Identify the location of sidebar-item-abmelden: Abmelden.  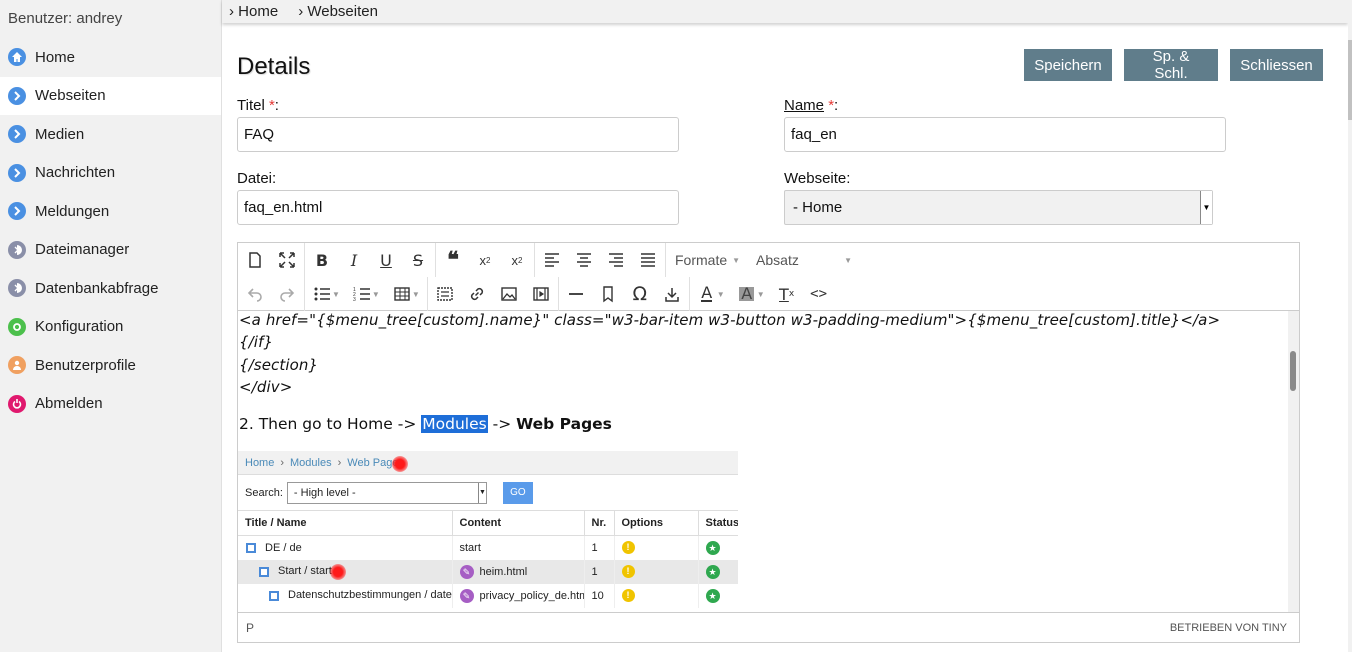
(110, 404).